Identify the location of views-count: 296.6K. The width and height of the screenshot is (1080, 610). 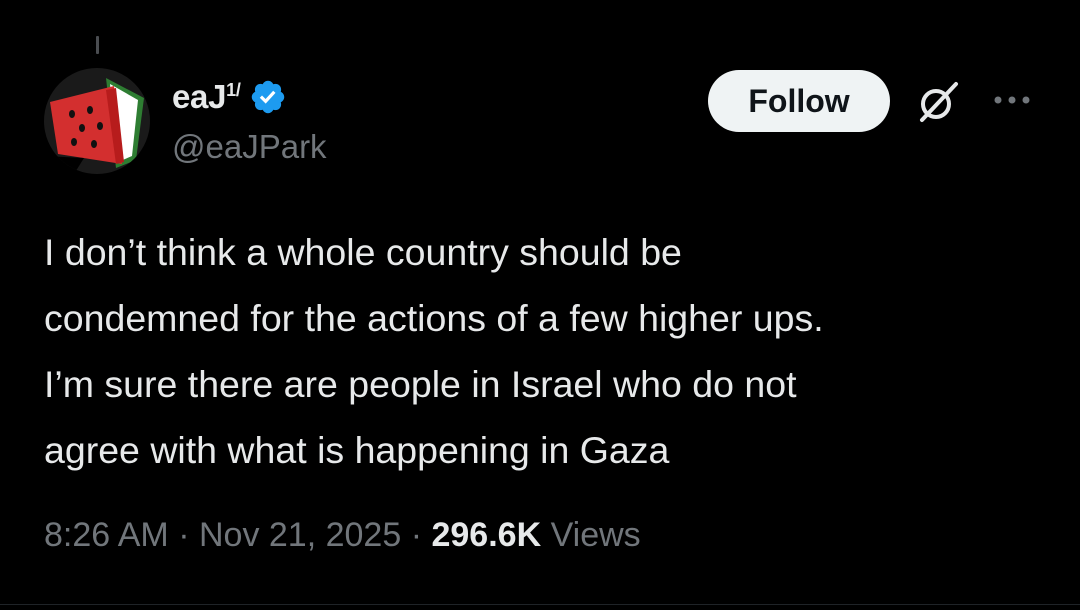
(486, 535).